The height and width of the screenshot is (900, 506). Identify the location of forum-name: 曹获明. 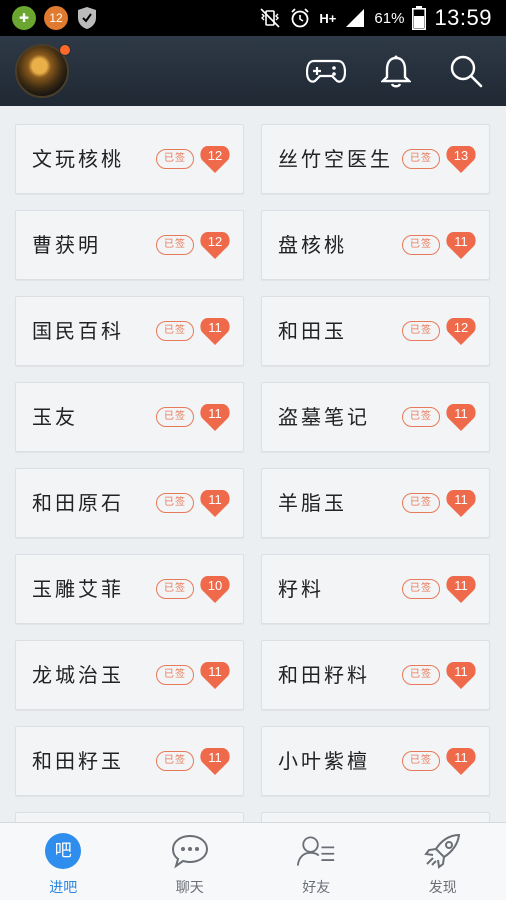
(66, 245).